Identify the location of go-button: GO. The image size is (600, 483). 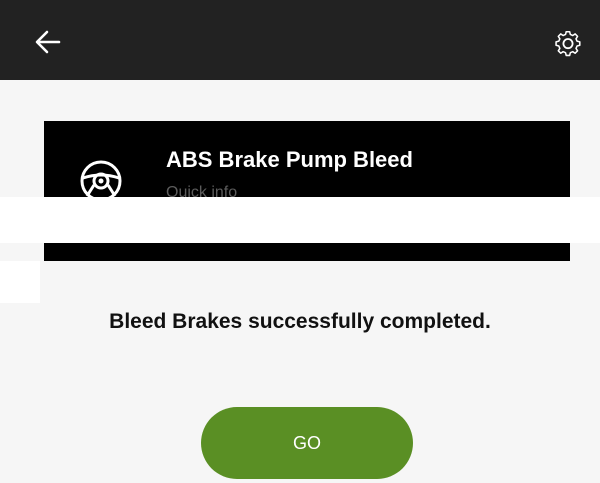
(307, 443).